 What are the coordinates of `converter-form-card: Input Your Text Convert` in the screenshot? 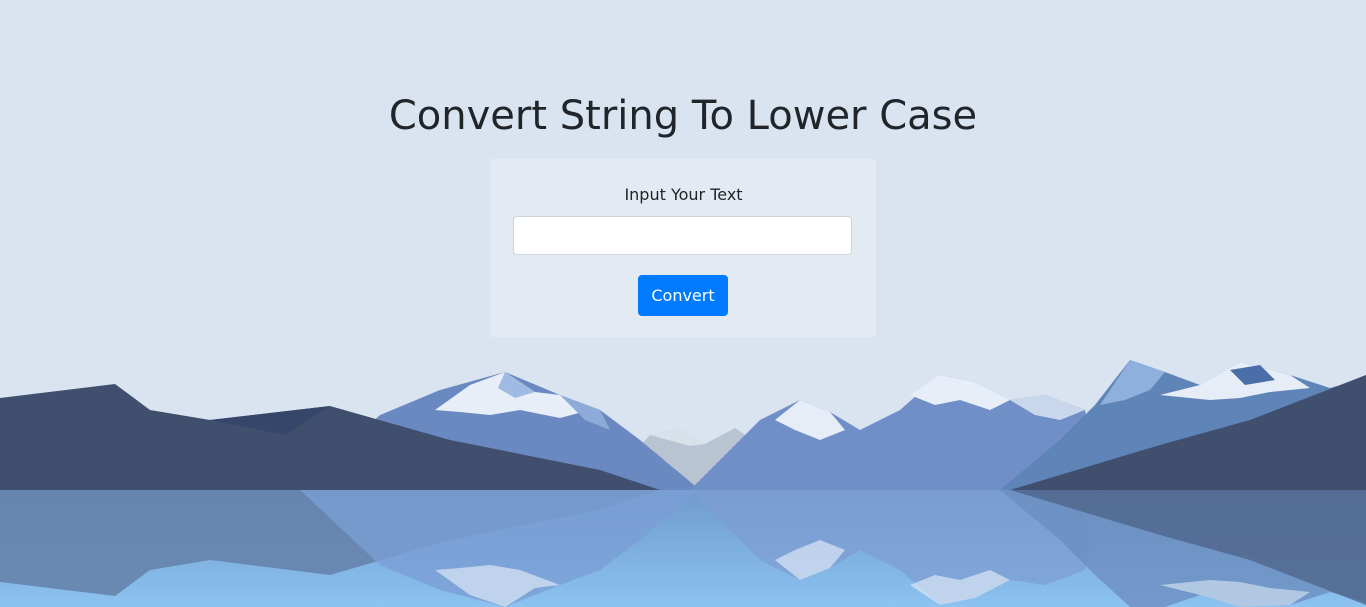 It's located at (683, 248).